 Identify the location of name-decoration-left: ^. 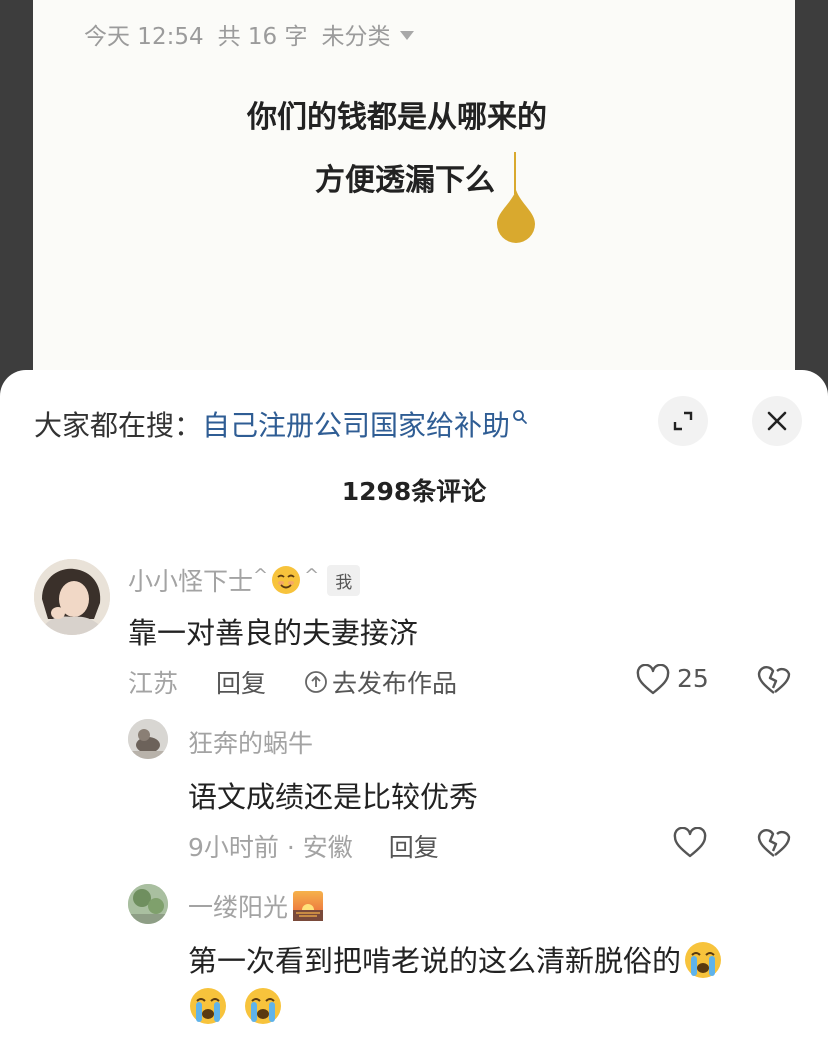
(261, 575).